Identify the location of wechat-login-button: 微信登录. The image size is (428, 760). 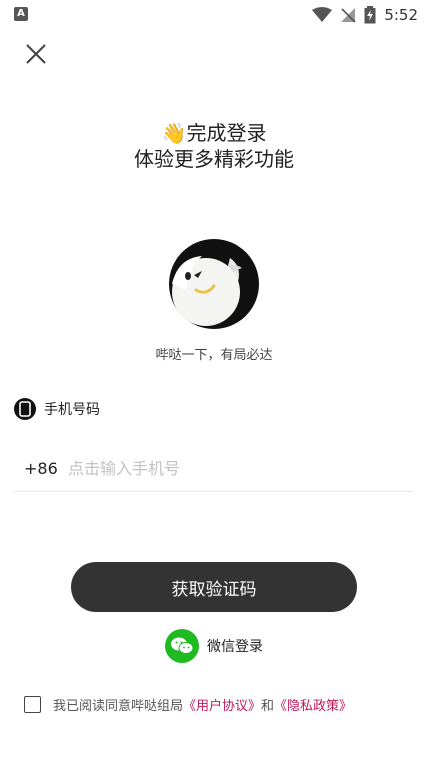
(214, 646).